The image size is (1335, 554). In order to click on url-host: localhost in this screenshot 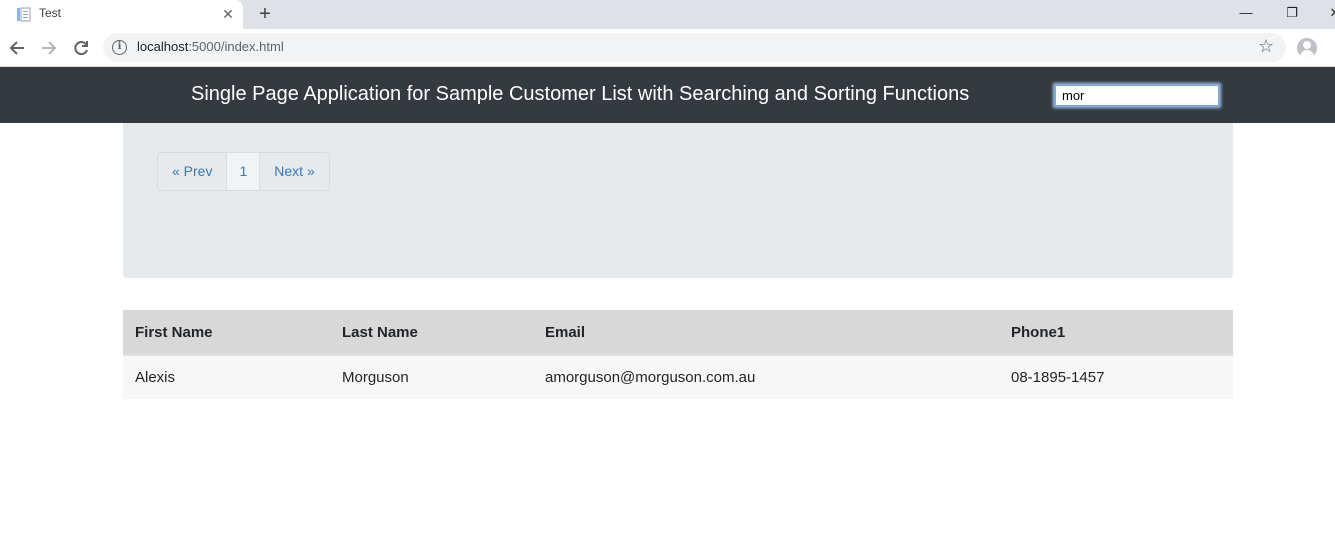, I will do `click(163, 46)`.